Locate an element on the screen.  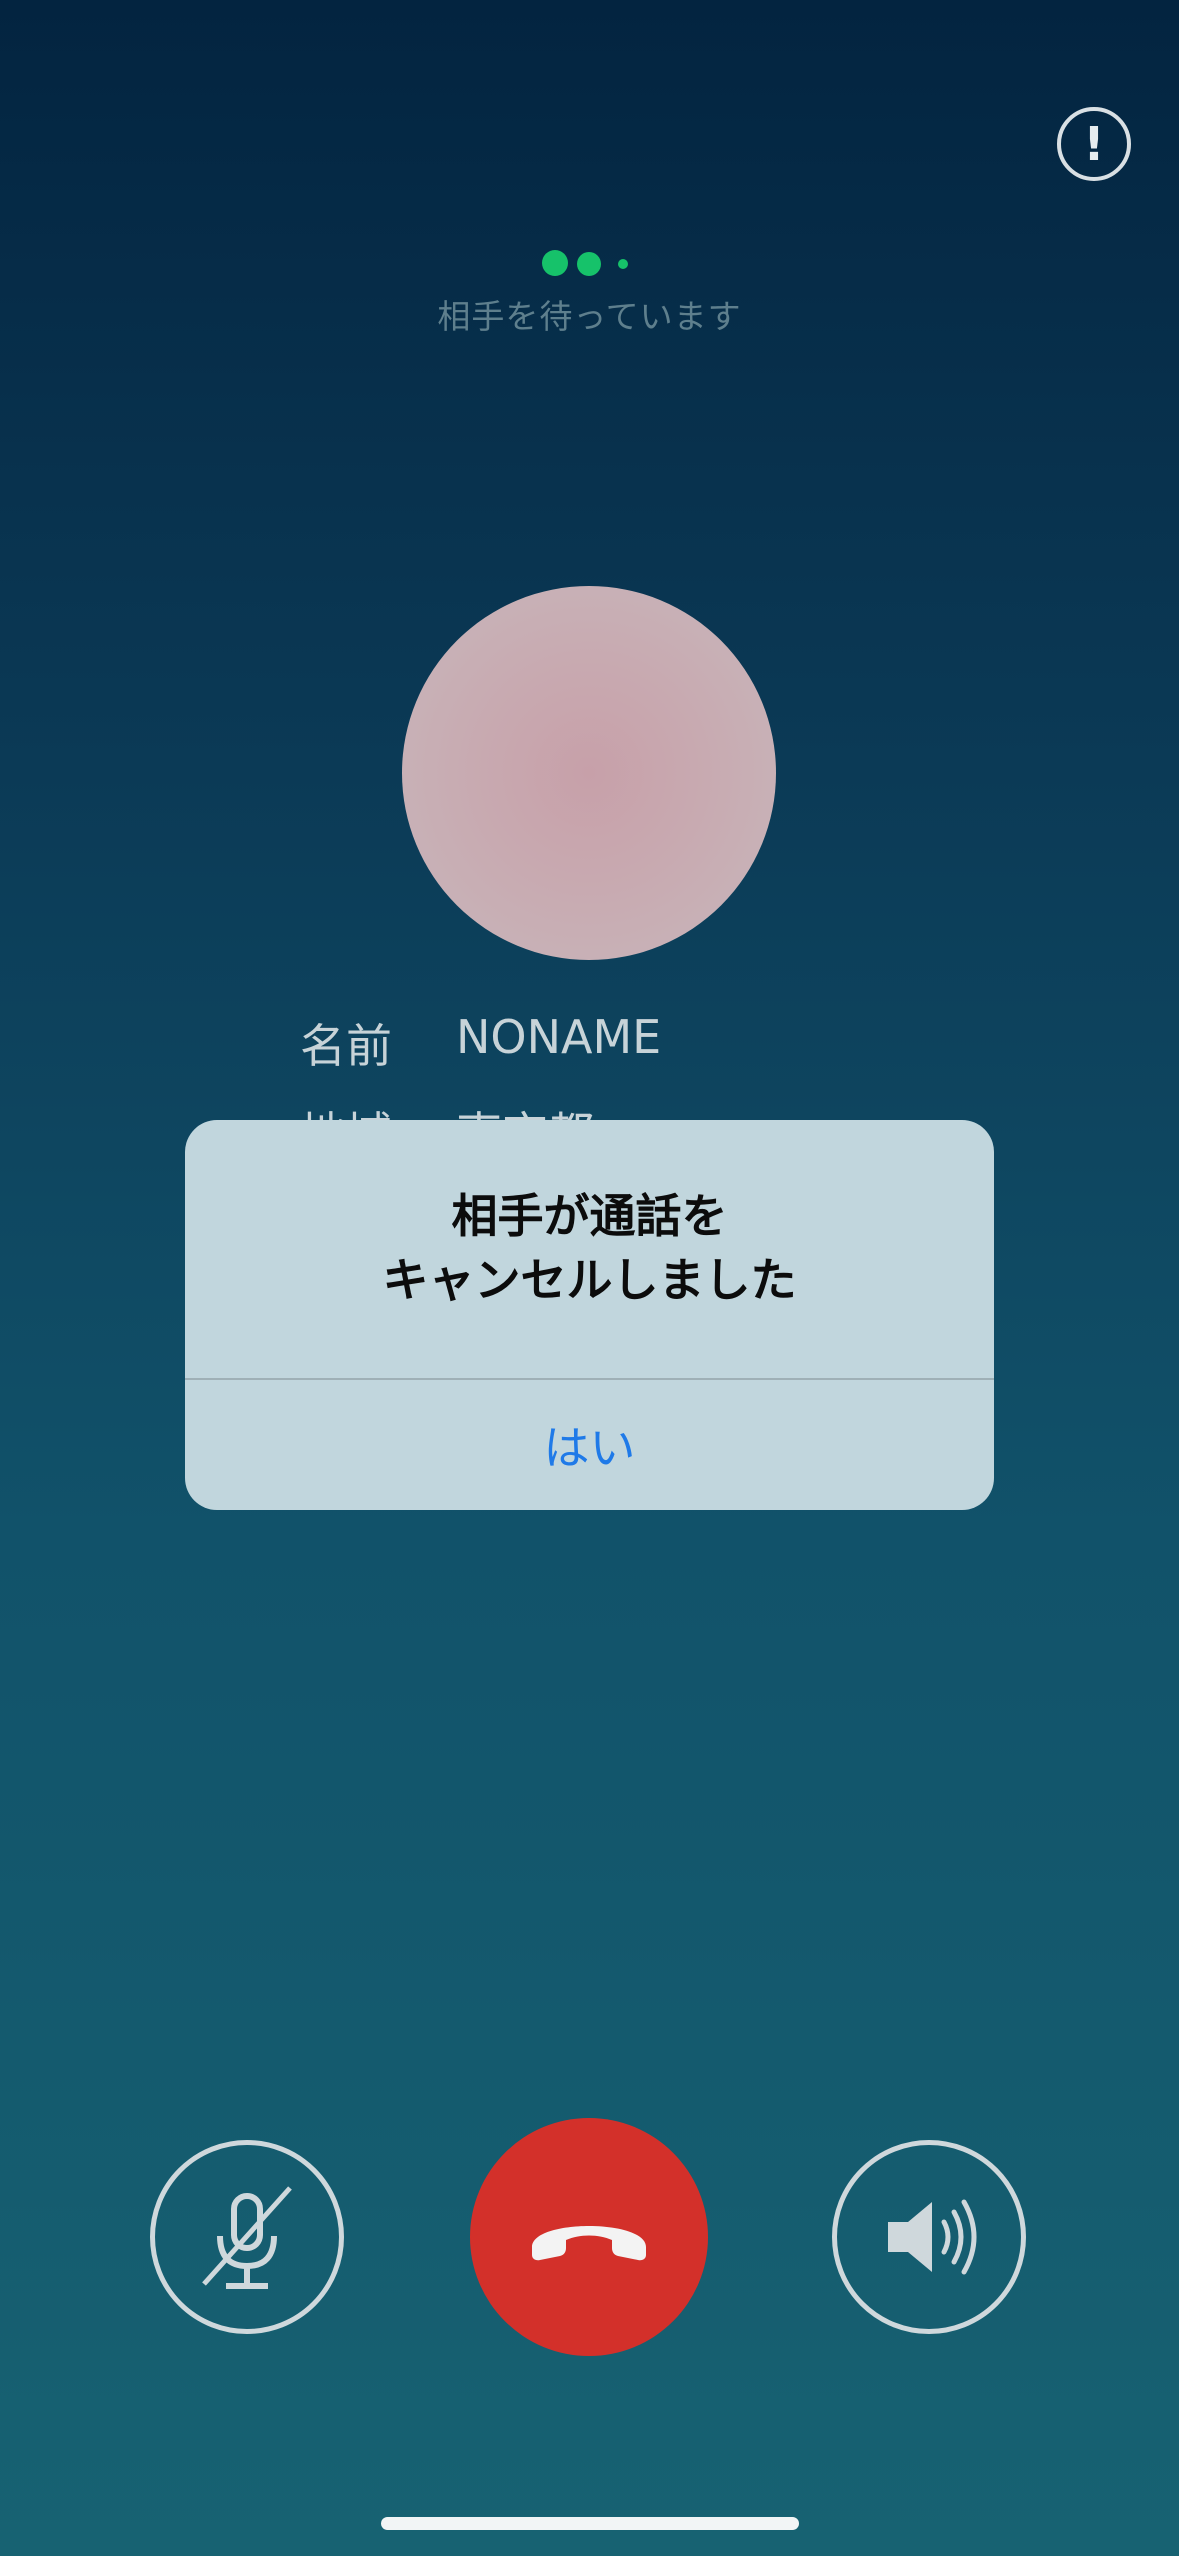
home-indicator is located at coordinates (590, 2523).